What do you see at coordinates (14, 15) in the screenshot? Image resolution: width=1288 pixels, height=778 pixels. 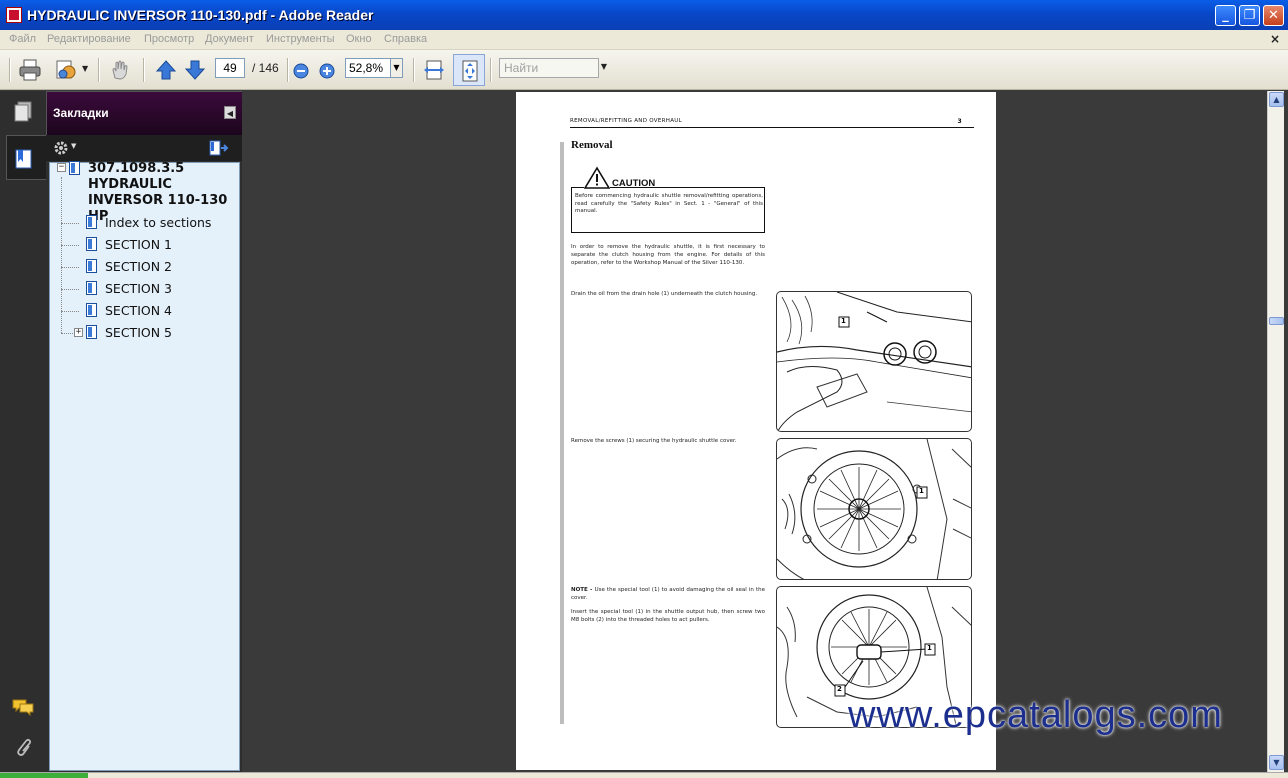 I see `pdf-app-icon` at bounding box center [14, 15].